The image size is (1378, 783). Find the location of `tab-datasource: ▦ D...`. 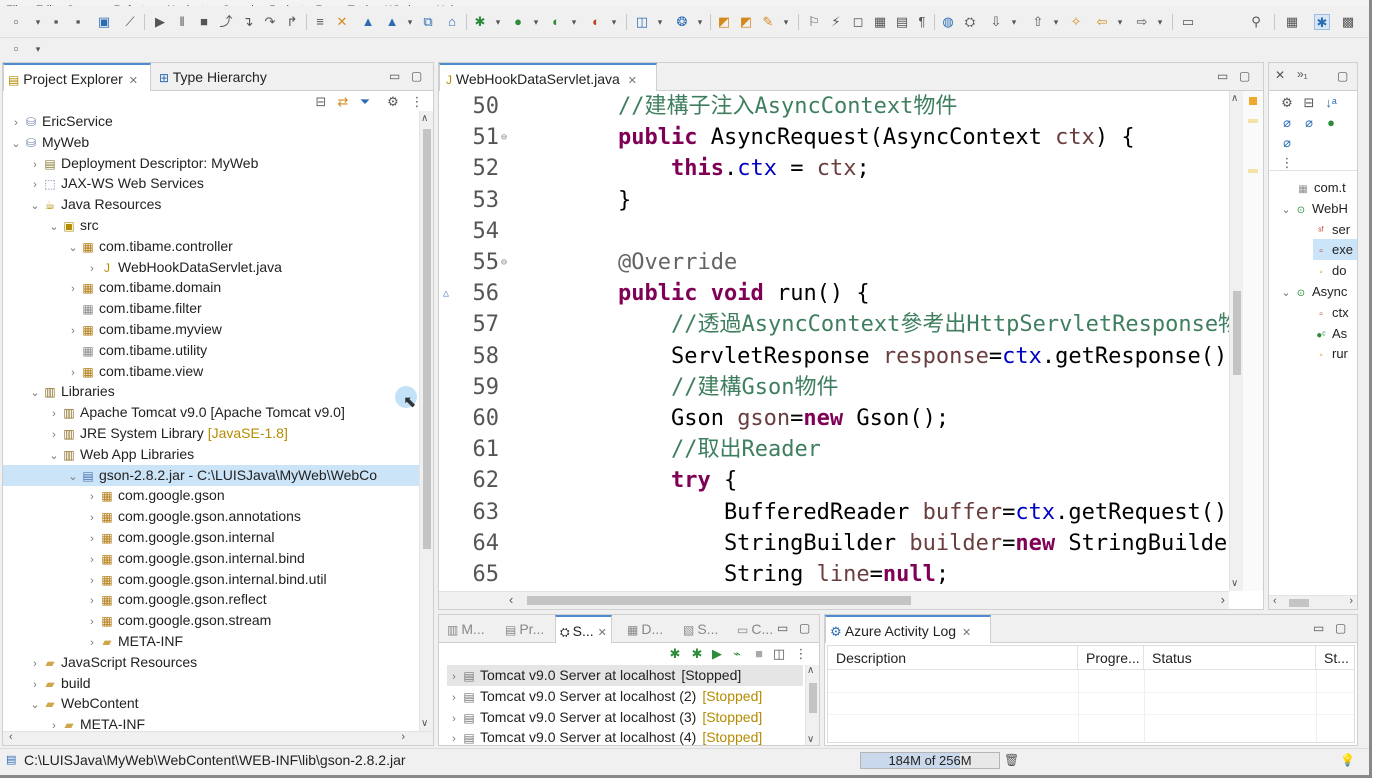

tab-datasource: ▦ D... is located at coordinates (645, 629).